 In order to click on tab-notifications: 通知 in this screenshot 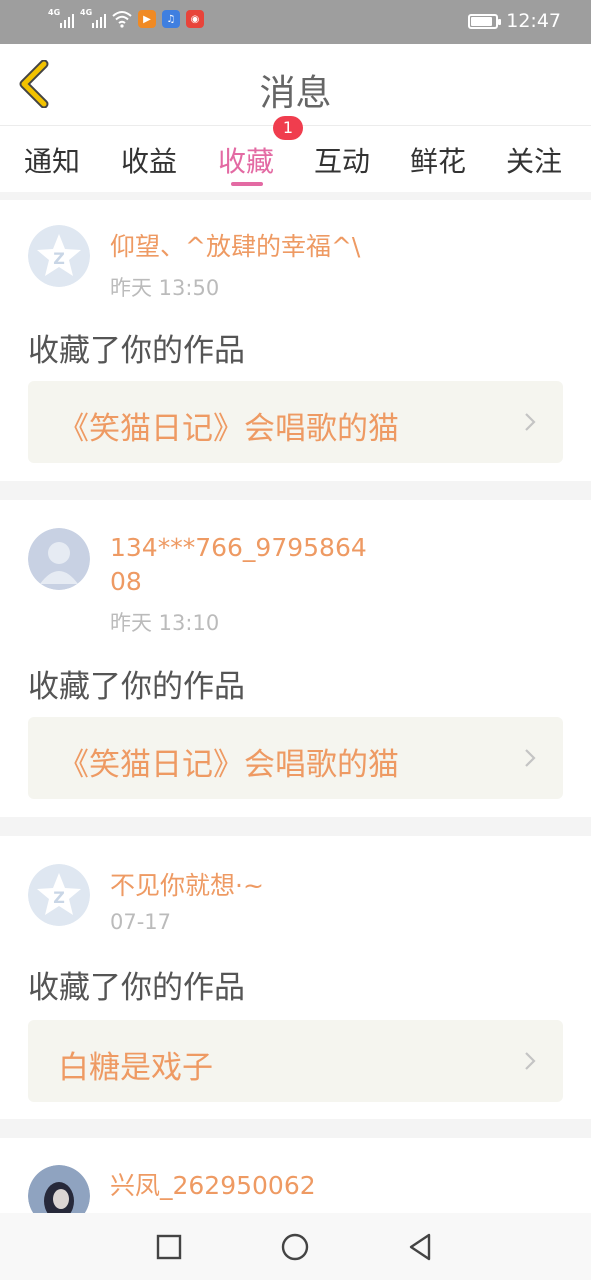, I will do `click(52, 160)`.